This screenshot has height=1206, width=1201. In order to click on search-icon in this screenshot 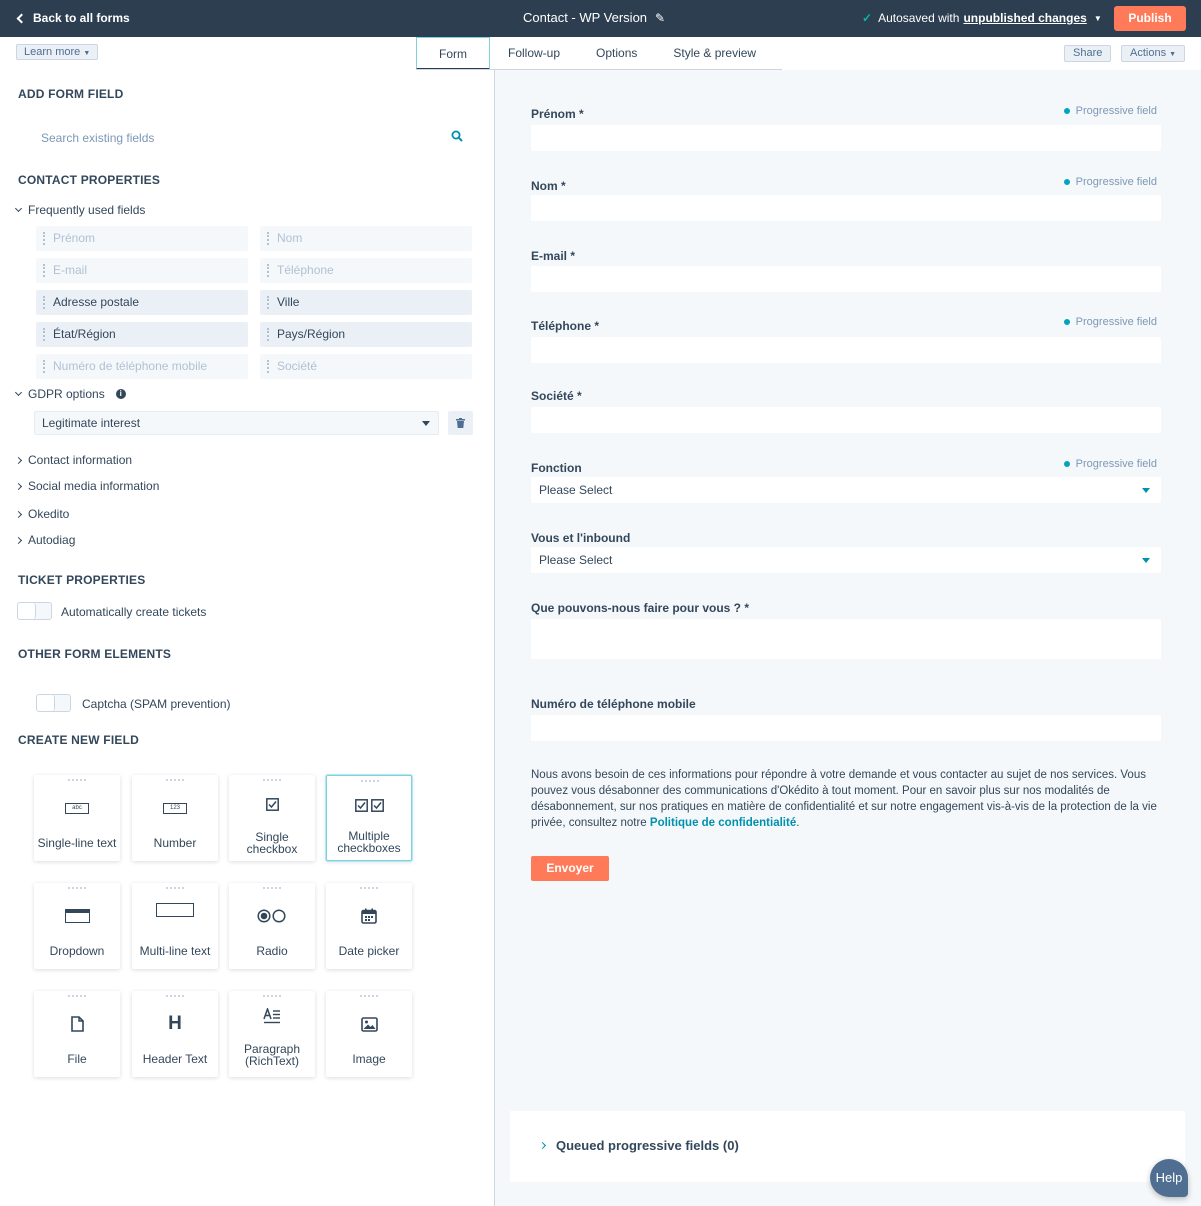, I will do `click(457, 136)`.